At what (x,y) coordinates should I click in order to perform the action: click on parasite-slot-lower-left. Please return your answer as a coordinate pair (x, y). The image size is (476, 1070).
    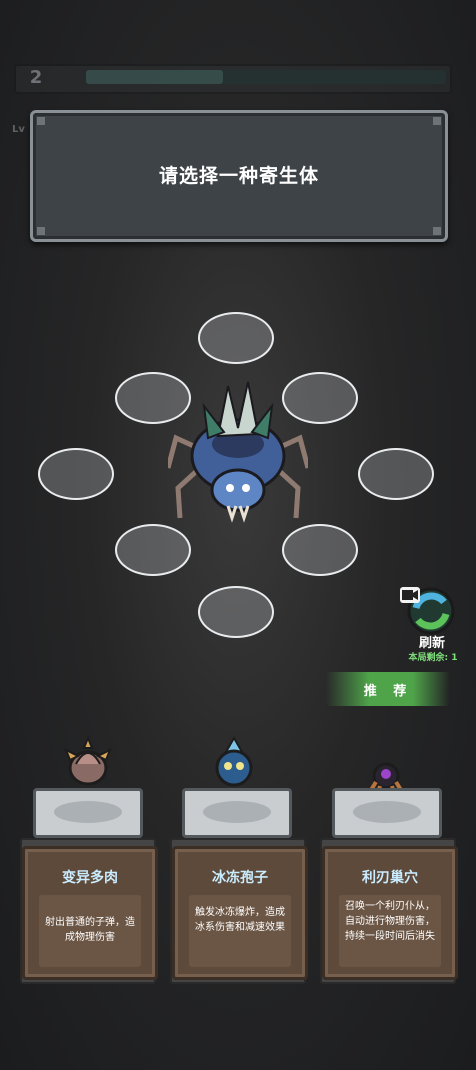
    Looking at the image, I should click on (153, 550).